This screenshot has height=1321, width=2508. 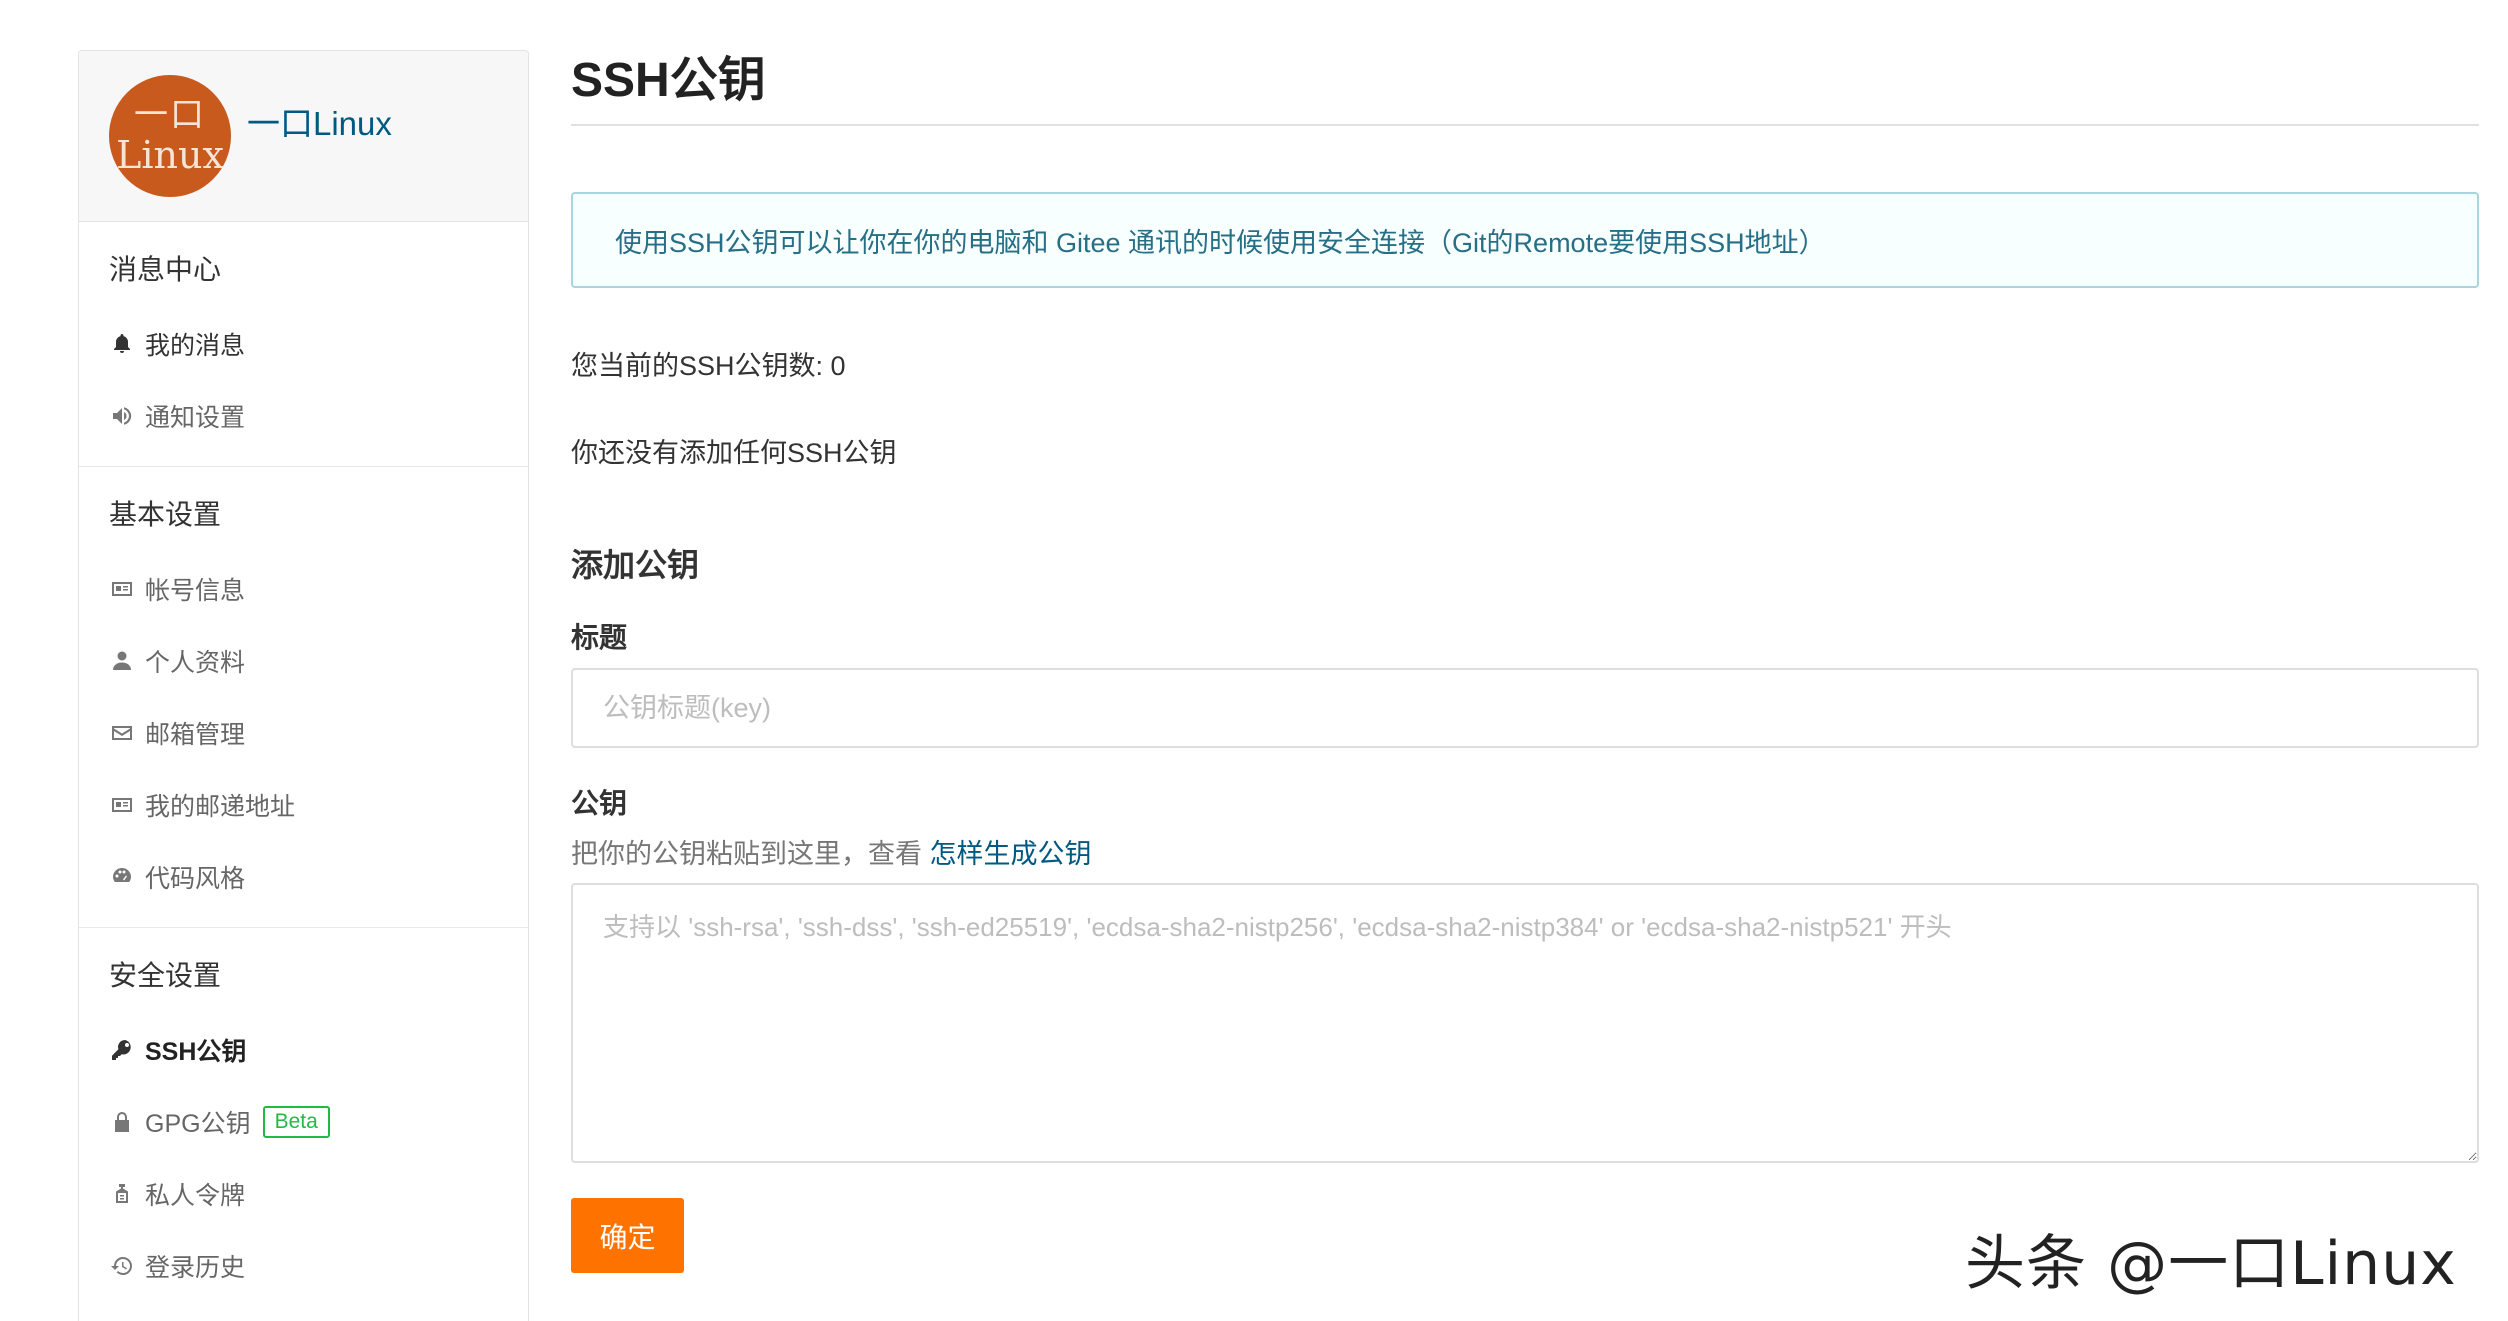 What do you see at coordinates (122, 805) in the screenshot?
I see `address-card-icon` at bounding box center [122, 805].